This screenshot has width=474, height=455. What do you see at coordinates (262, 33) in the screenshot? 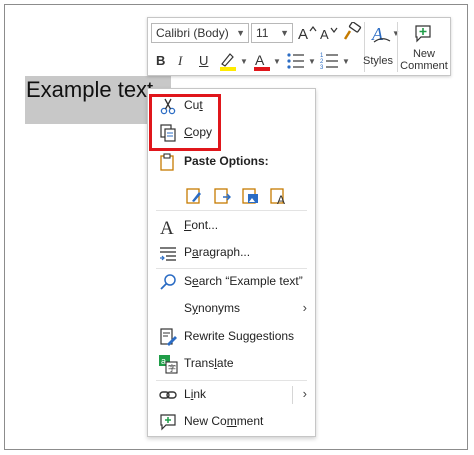
I see `font-size-value: 11` at bounding box center [262, 33].